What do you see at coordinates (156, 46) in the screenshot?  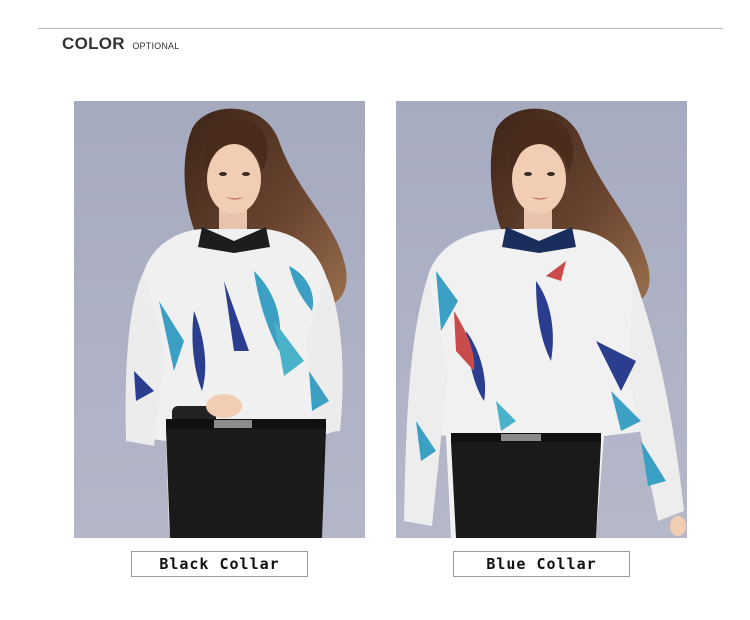 I see `section-subtitle: OPTIONAL` at bounding box center [156, 46].